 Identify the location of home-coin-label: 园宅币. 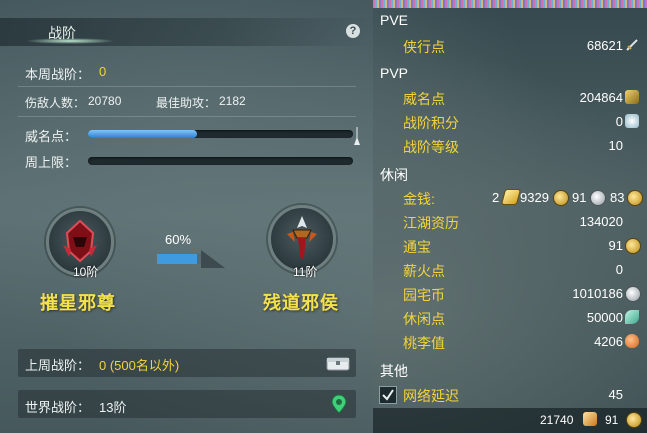
(424, 295).